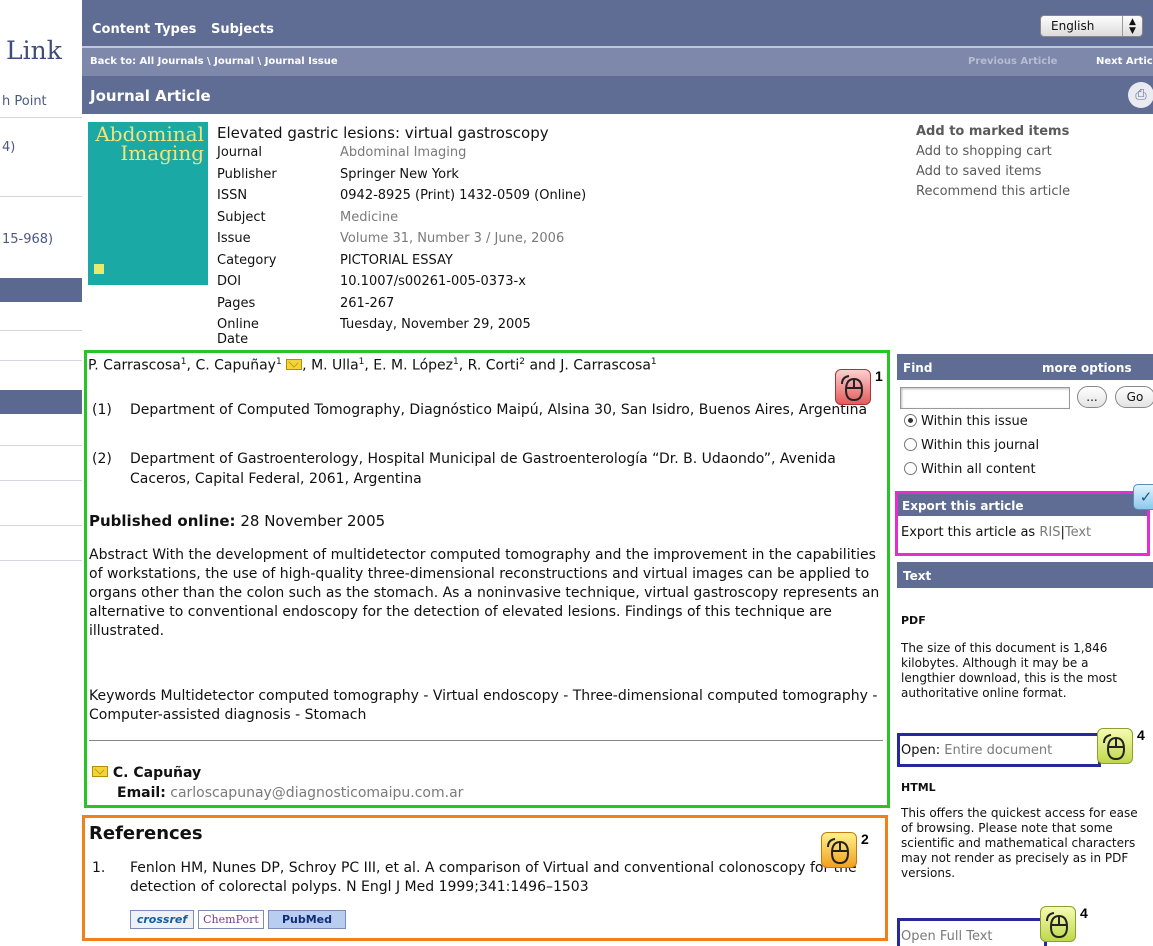 The height and width of the screenshot is (946, 1153). I want to click on open-pdf-row: Open: Entire document, so click(976, 750).